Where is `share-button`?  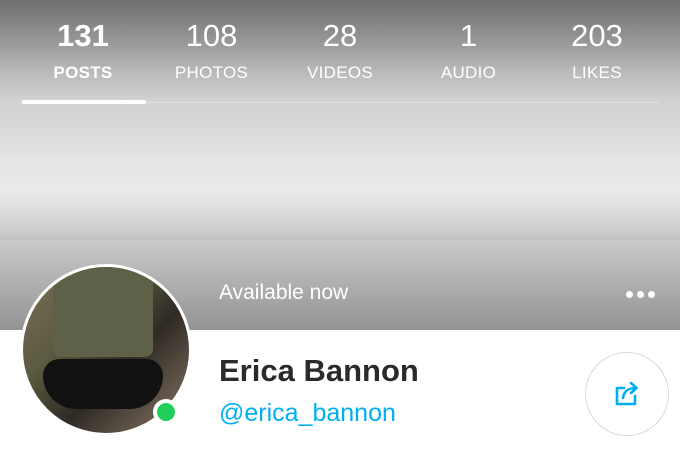 share-button is located at coordinates (627, 394).